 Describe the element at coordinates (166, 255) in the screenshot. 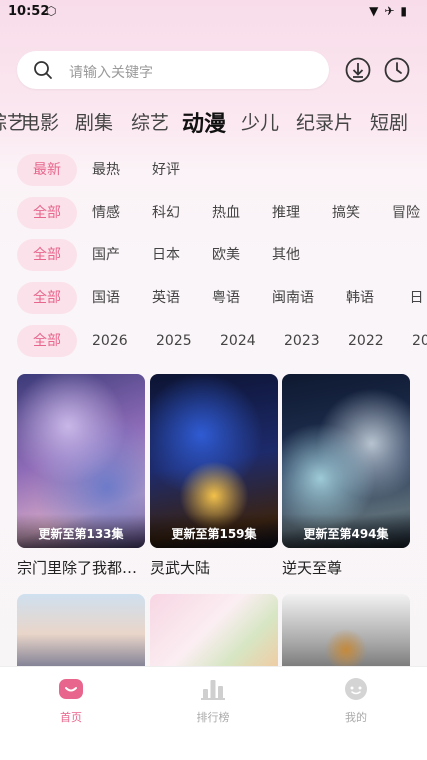

I see `filter-chip: 日本` at that location.